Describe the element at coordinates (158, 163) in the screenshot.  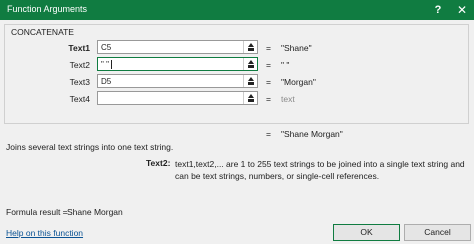
I see `arg-help-label: Text2:` at that location.